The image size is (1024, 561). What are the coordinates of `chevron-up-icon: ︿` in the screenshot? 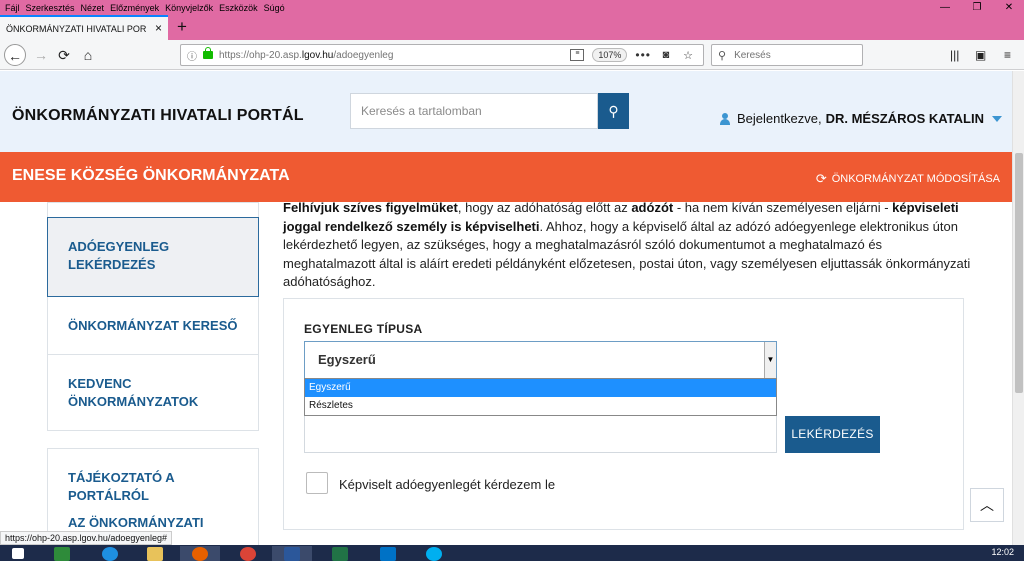 It's located at (987, 505).